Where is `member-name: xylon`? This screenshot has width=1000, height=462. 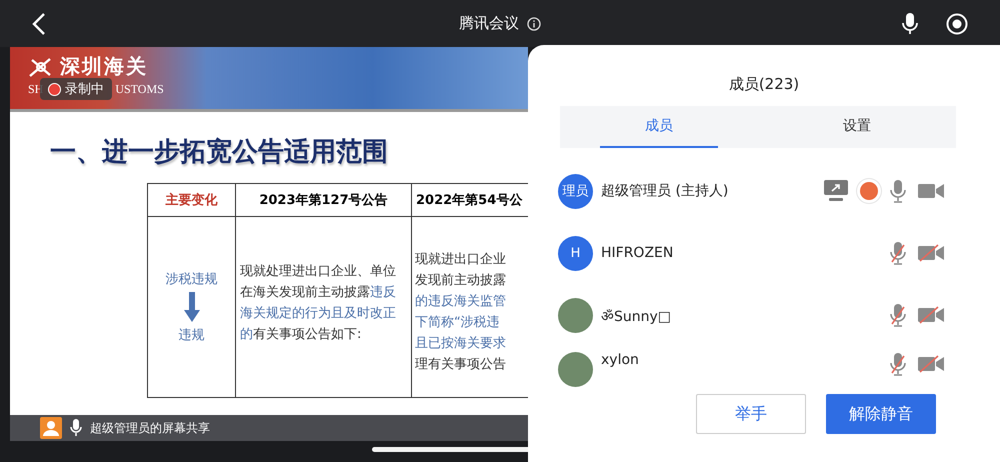 member-name: xylon is located at coordinates (620, 360).